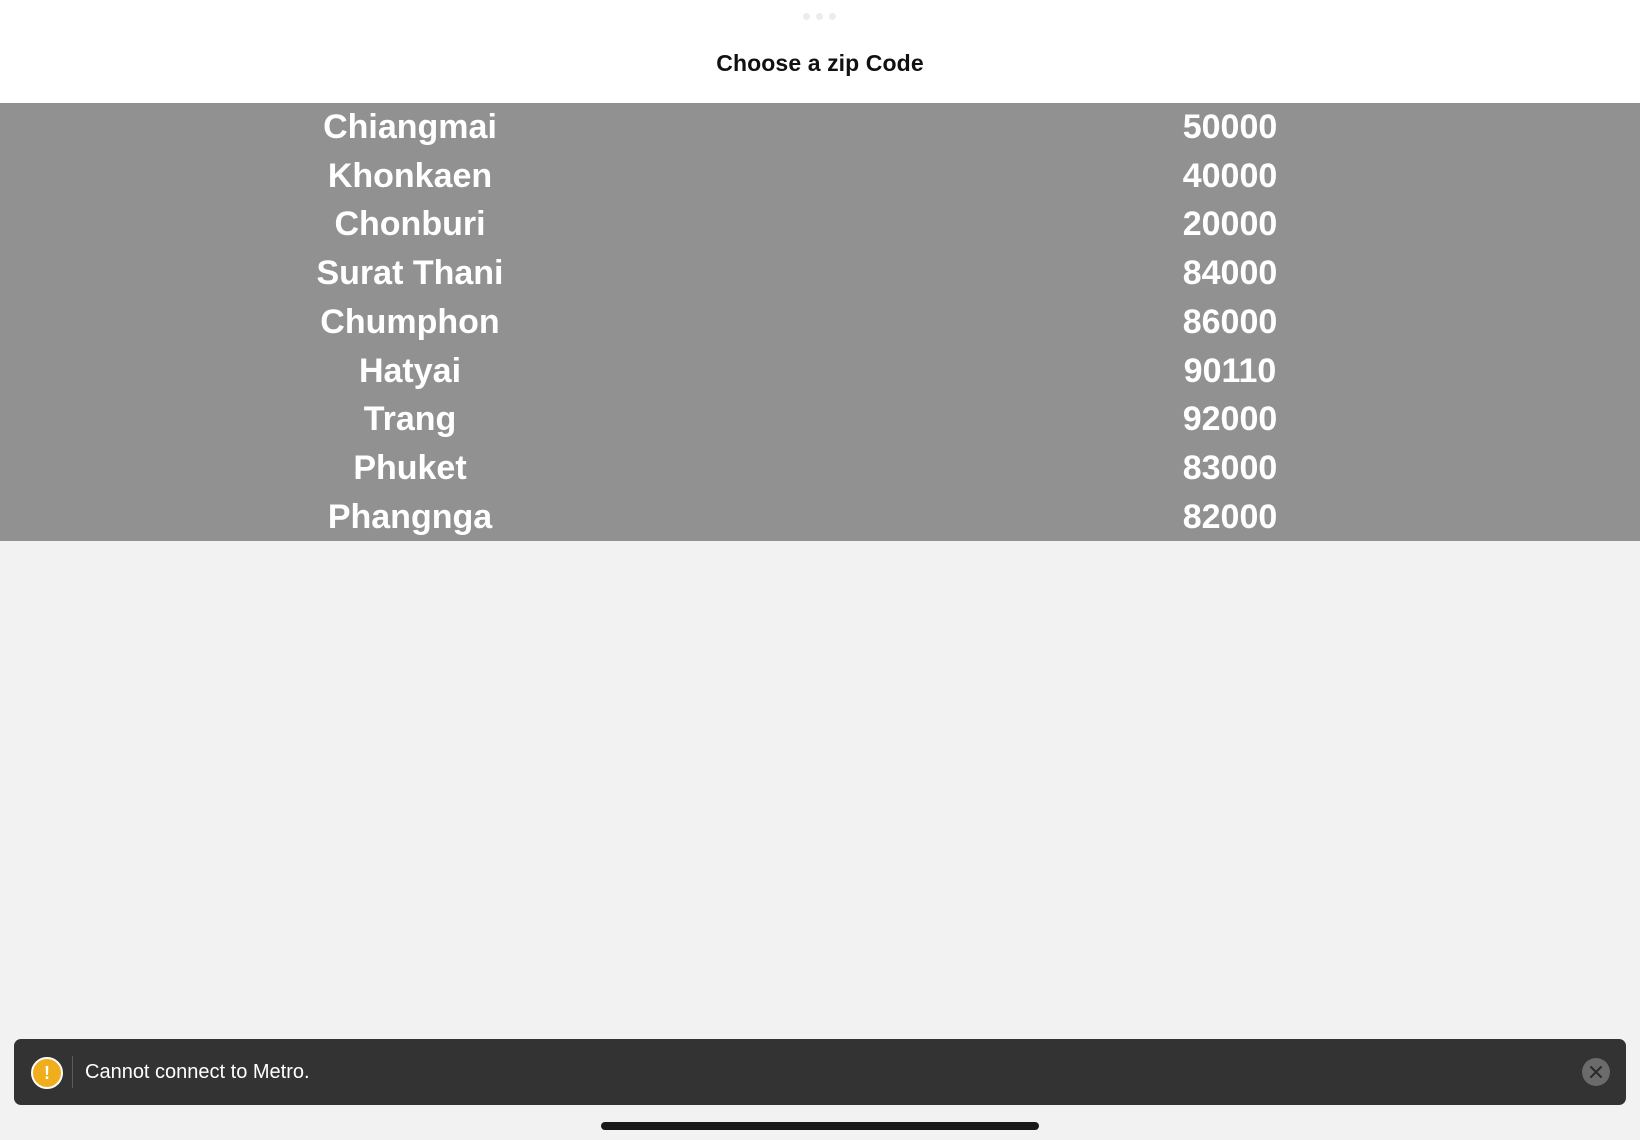  Describe the element at coordinates (820, 419) in the screenshot. I see `list-item: Trang 92000` at that location.